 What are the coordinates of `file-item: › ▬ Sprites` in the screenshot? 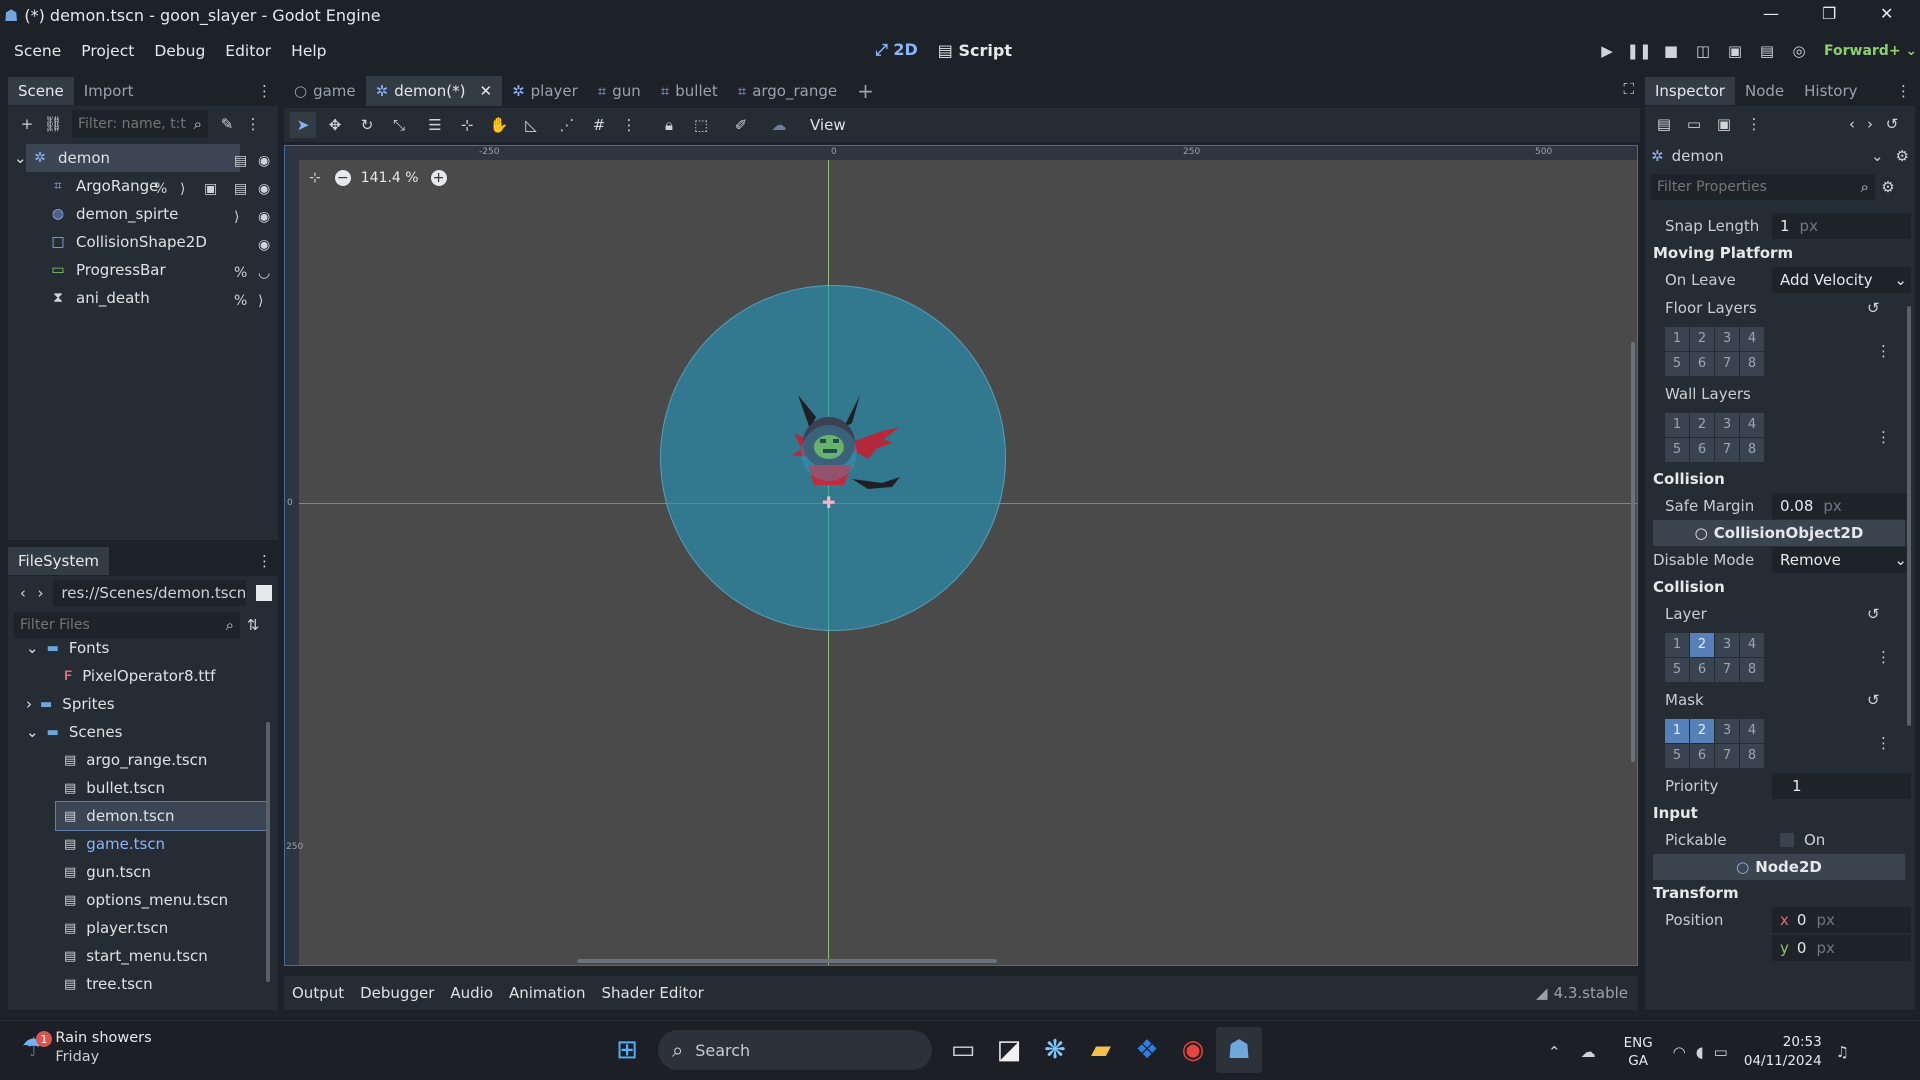 It's located at (148, 704).